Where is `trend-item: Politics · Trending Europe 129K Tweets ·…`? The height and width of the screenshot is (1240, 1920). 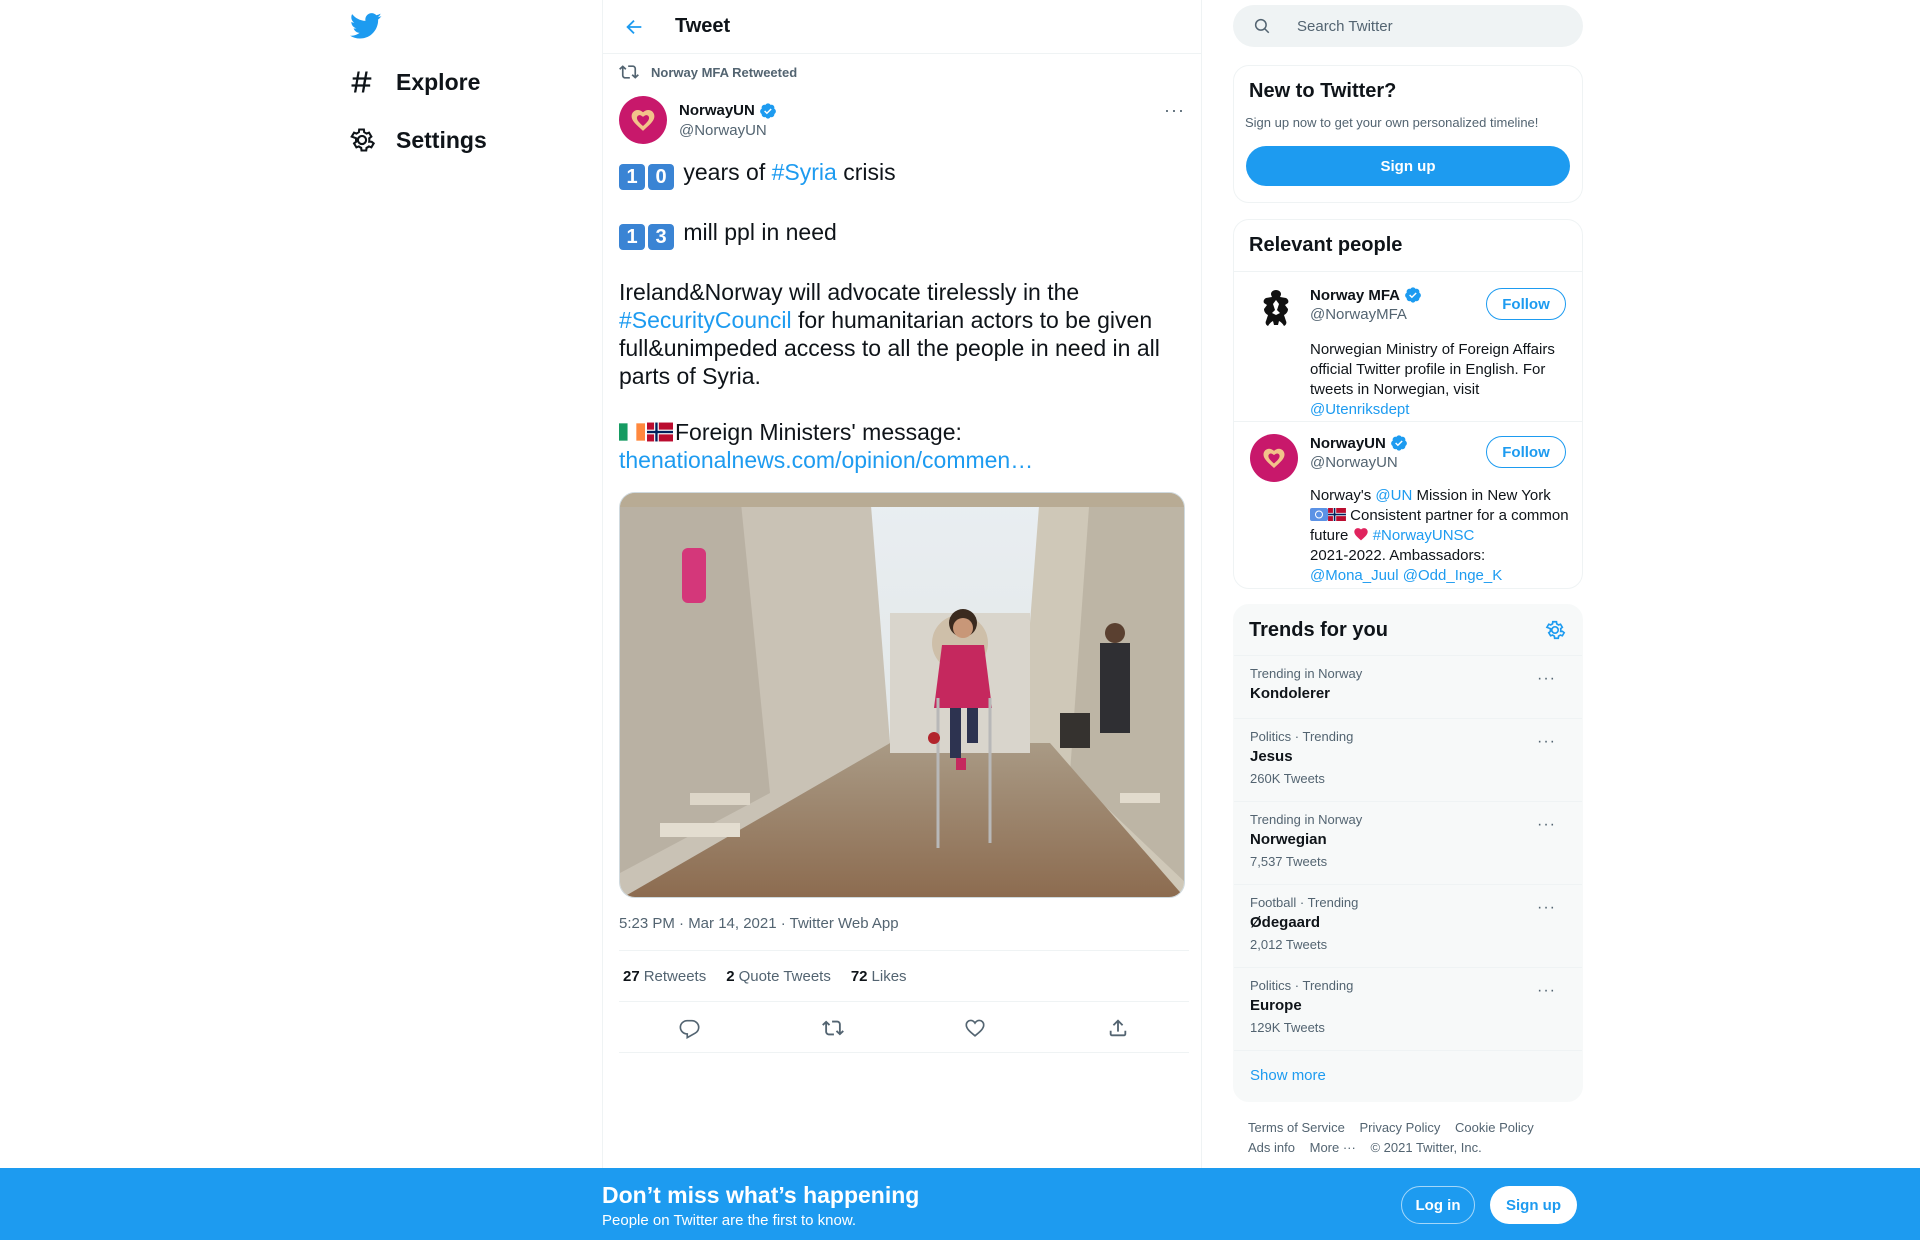
trend-item: Politics · Trending Europe 129K Tweets ·… is located at coordinates (1408, 1008).